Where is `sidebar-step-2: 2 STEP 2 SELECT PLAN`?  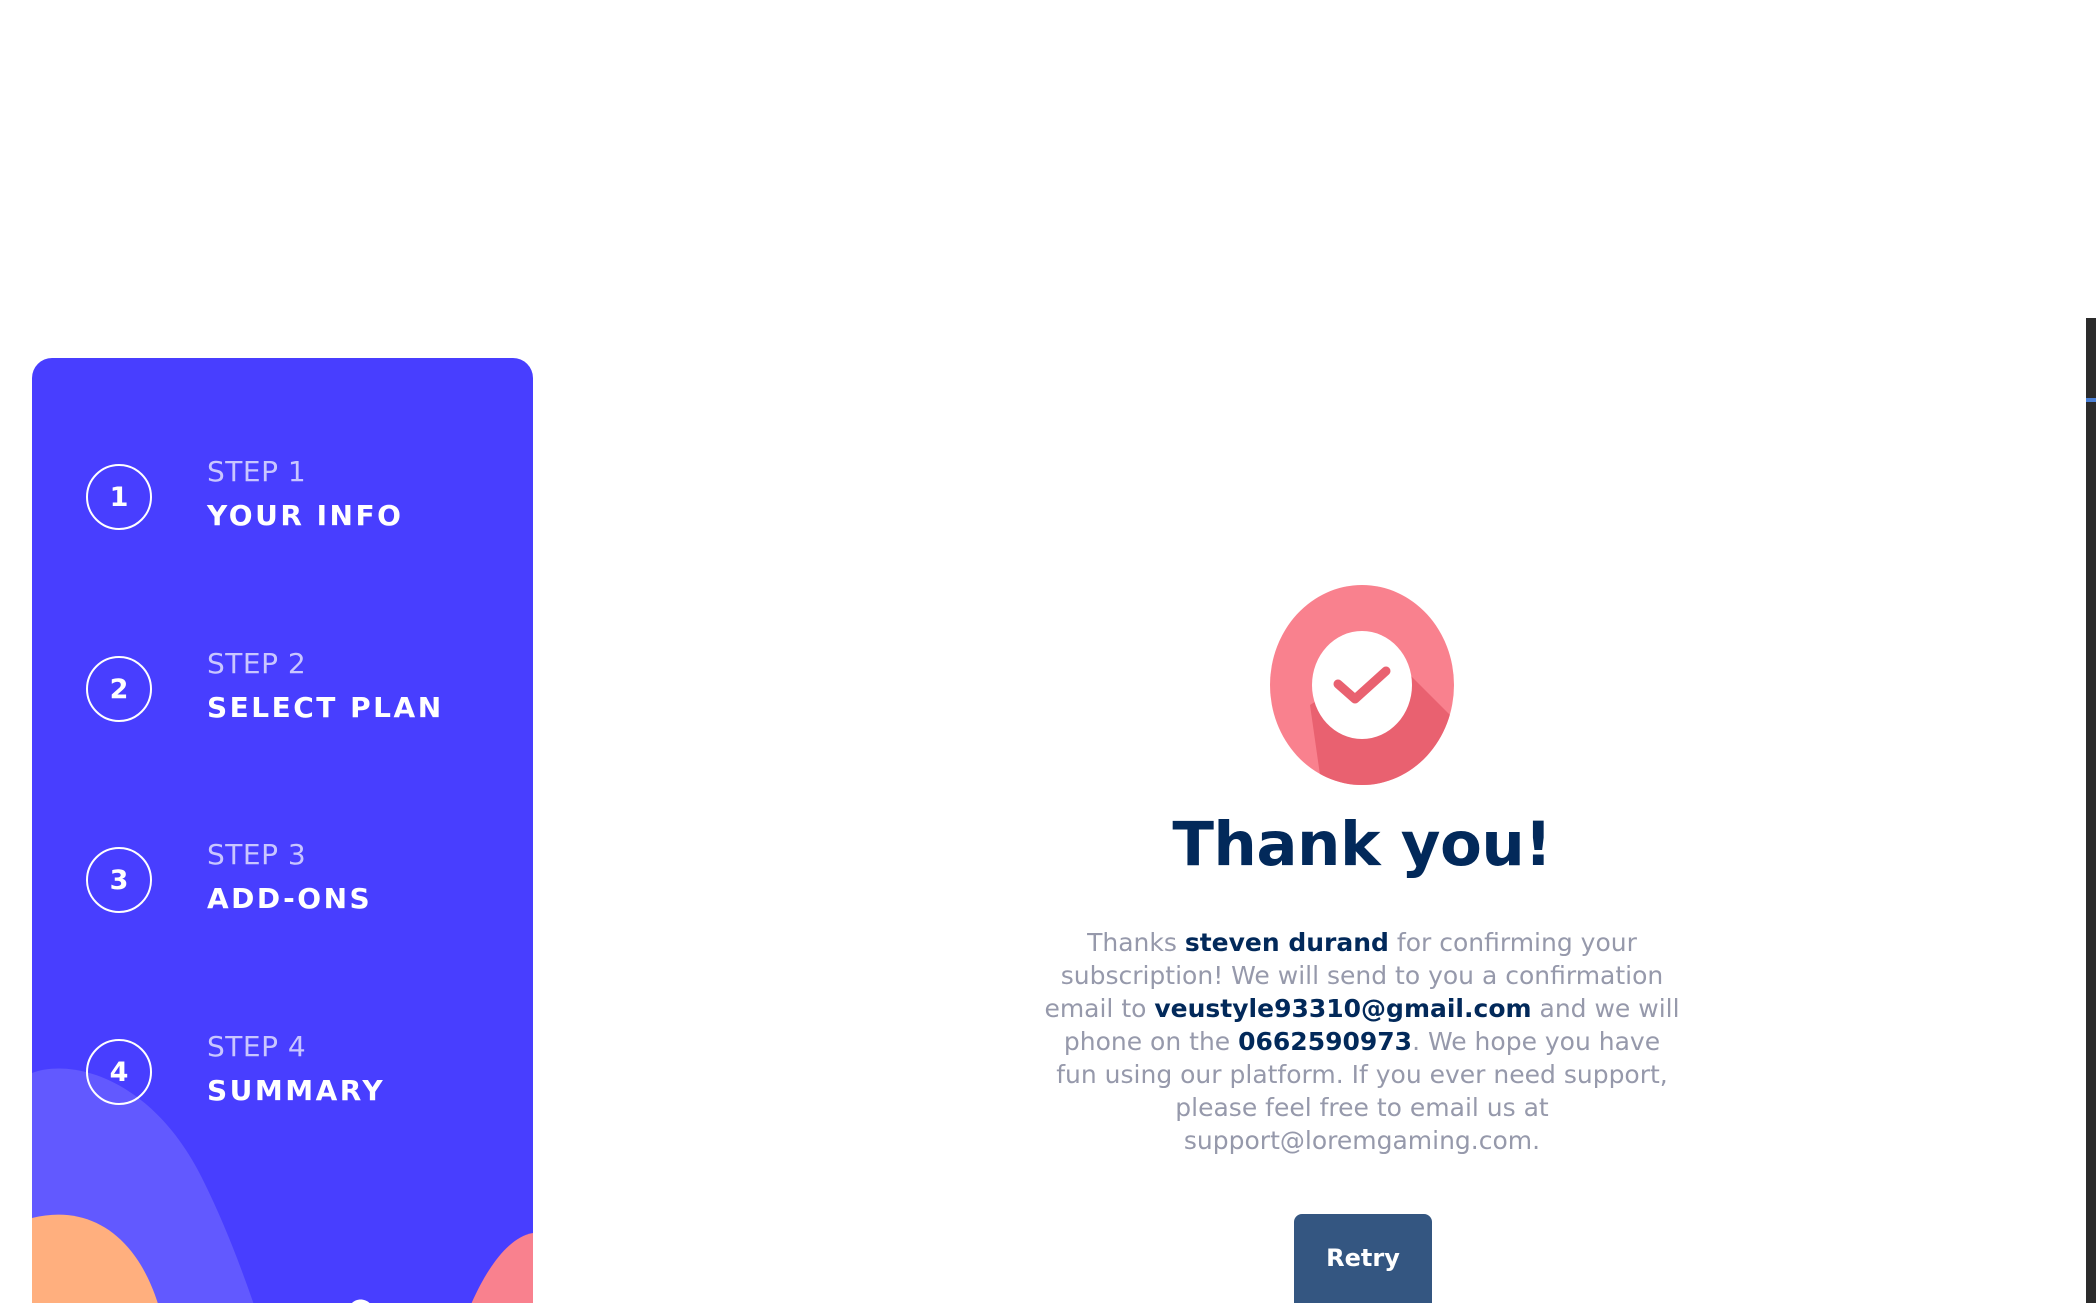 sidebar-step-2: 2 STEP 2 SELECT PLAN is located at coordinates (296, 691).